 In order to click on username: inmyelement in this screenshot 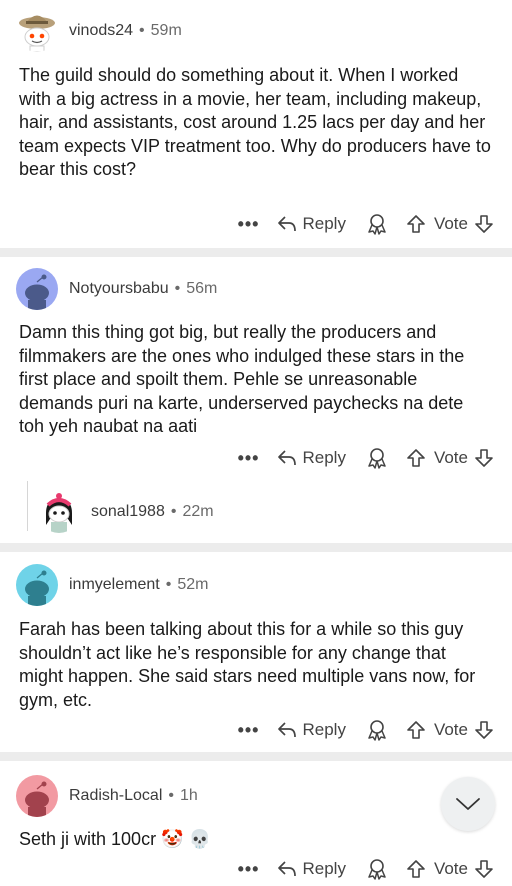, I will do `click(114, 585)`.